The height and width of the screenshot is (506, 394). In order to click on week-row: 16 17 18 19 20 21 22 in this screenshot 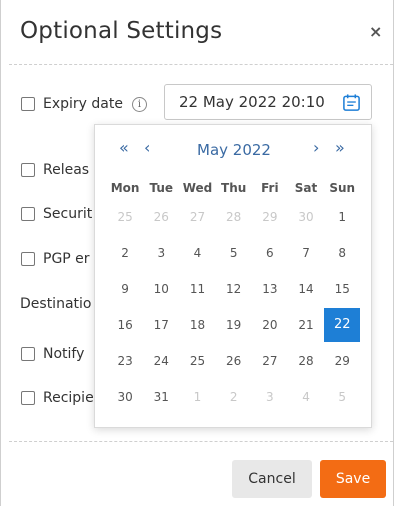, I will do `click(234, 325)`.